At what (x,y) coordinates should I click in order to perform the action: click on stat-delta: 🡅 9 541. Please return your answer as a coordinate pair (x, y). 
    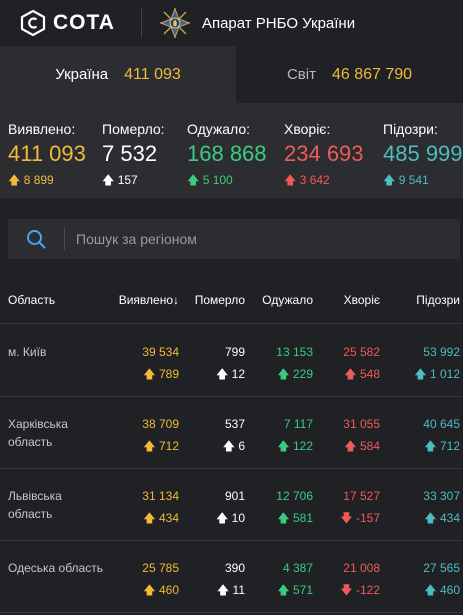
    Looking at the image, I should click on (423, 181).